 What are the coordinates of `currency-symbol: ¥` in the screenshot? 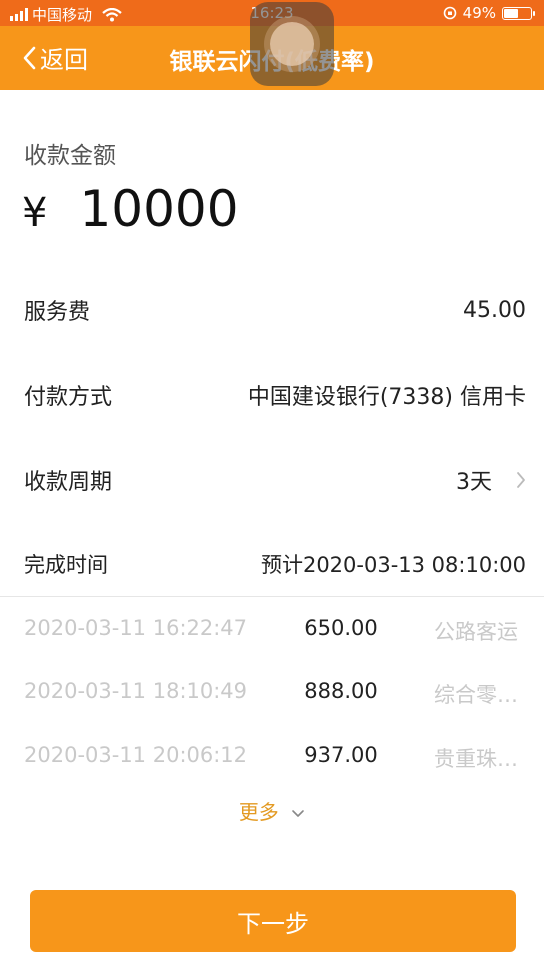 It's located at (35, 213).